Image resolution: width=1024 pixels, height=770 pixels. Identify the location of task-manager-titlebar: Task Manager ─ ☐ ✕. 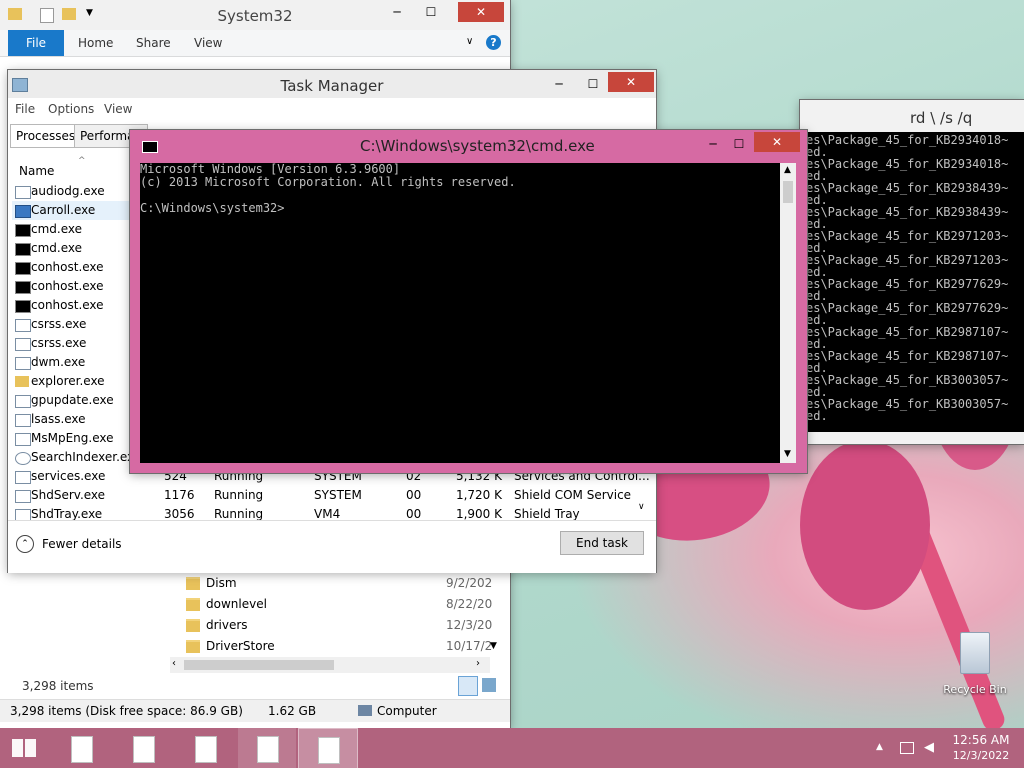
(332, 84).